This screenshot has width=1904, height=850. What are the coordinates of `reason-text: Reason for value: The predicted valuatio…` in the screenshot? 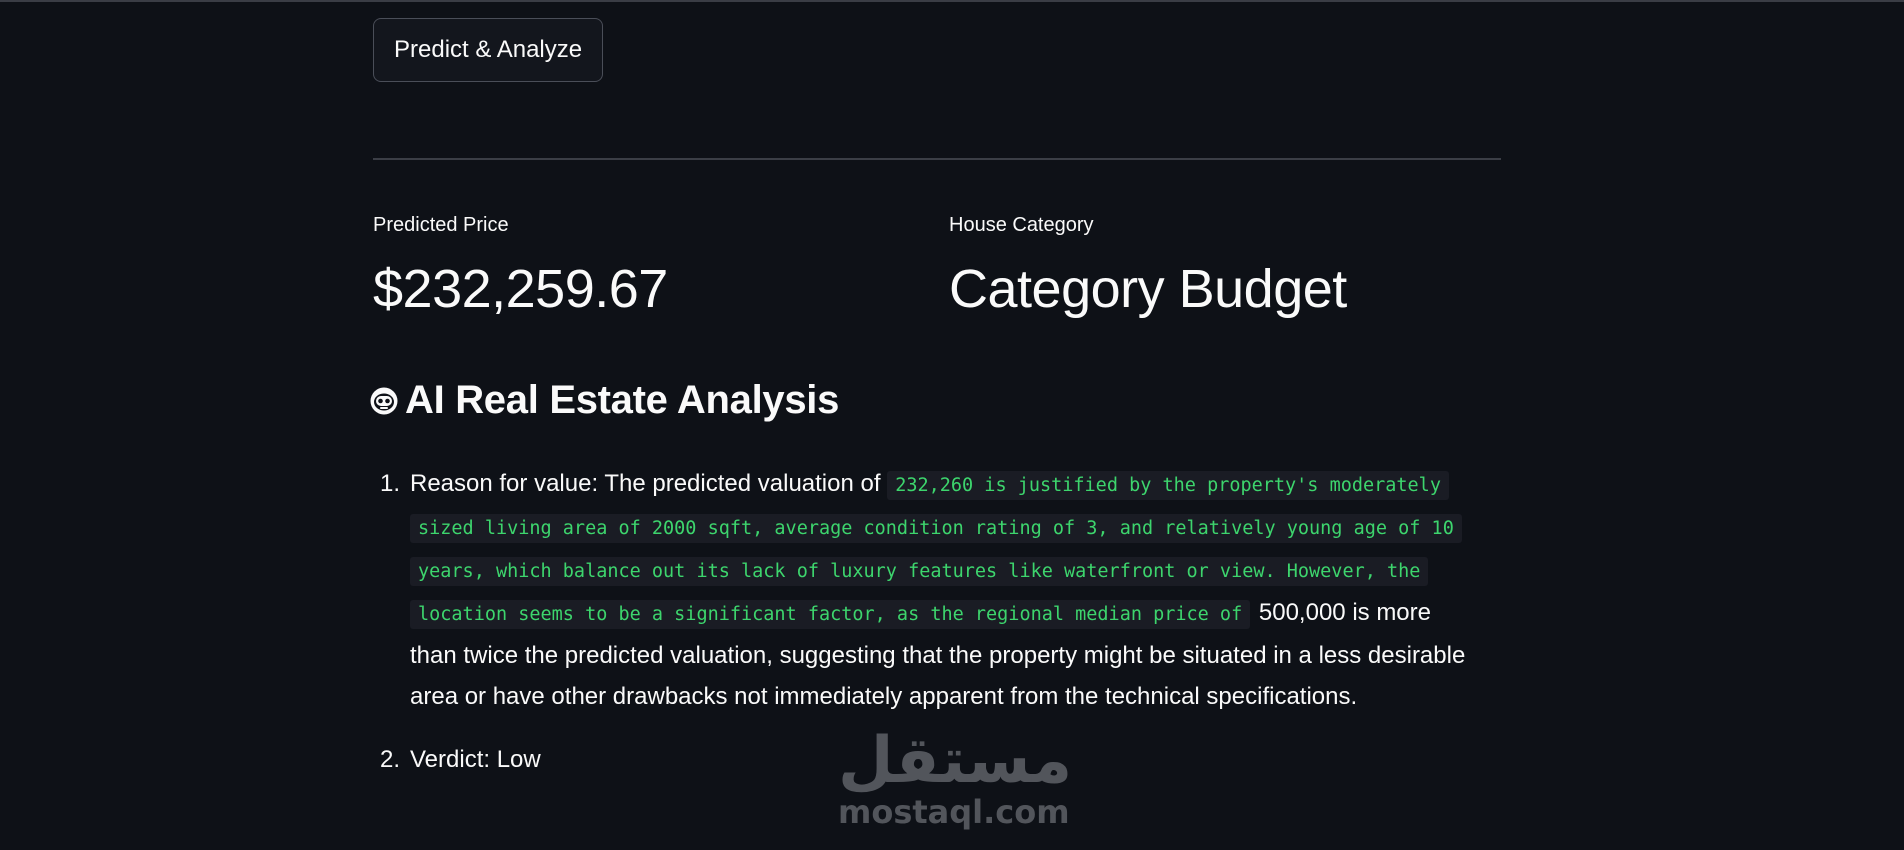 It's located at (645, 483).